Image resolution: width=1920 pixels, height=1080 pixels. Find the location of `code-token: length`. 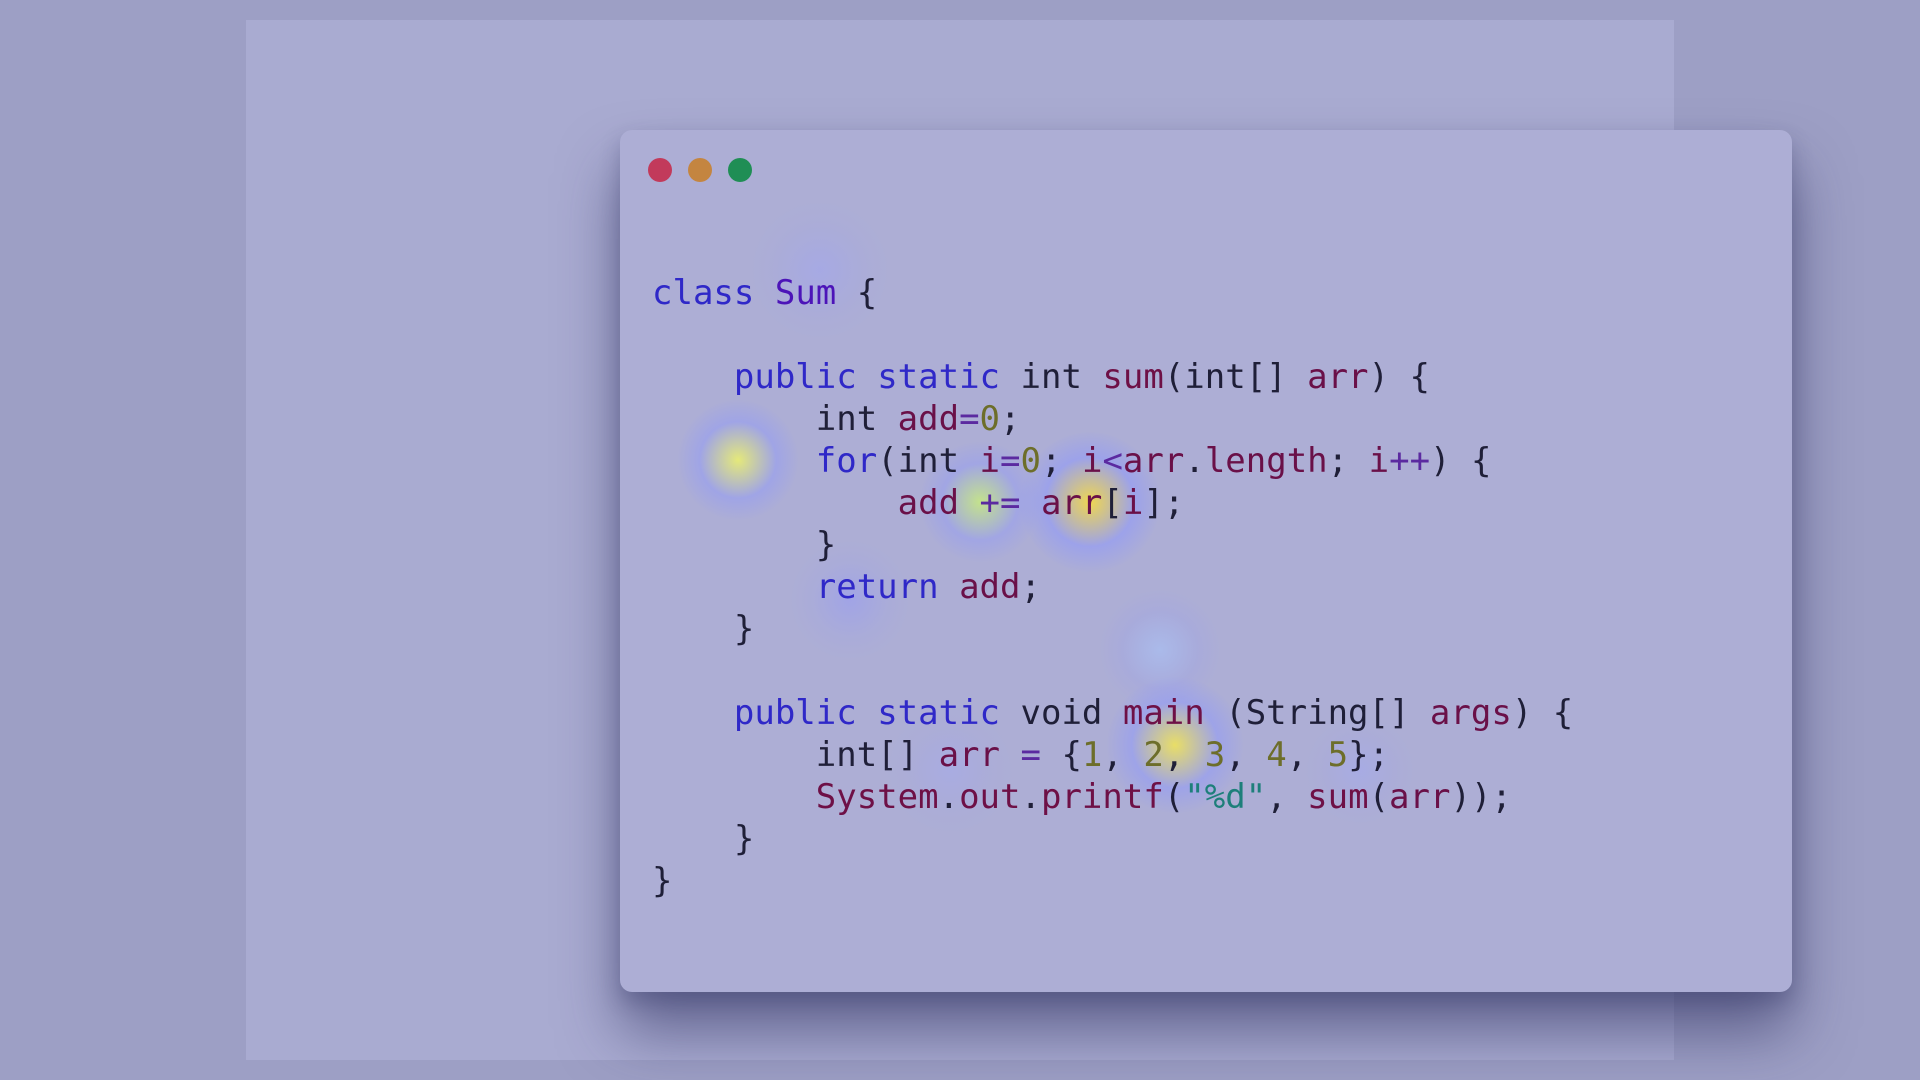

code-token: length is located at coordinates (1266, 461).